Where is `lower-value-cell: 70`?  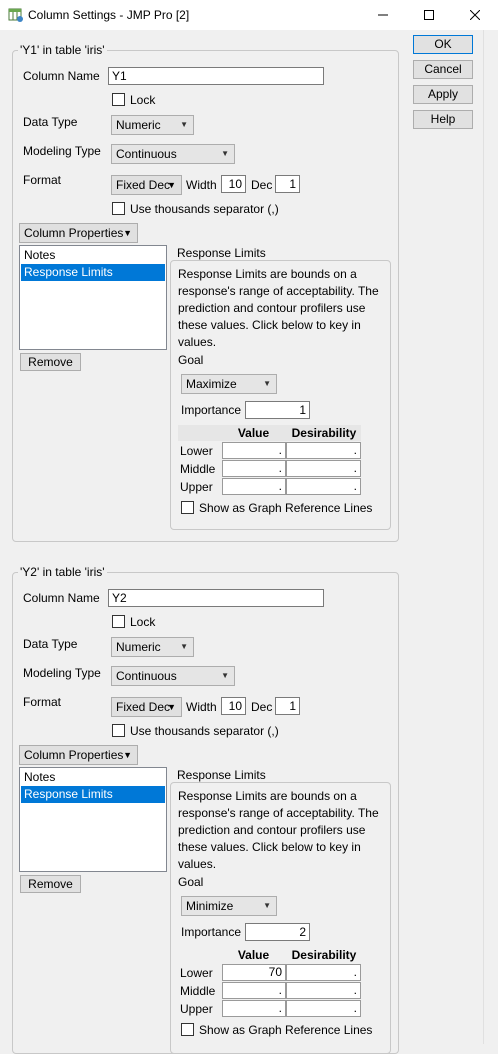
lower-value-cell: 70 is located at coordinates (254, 972).